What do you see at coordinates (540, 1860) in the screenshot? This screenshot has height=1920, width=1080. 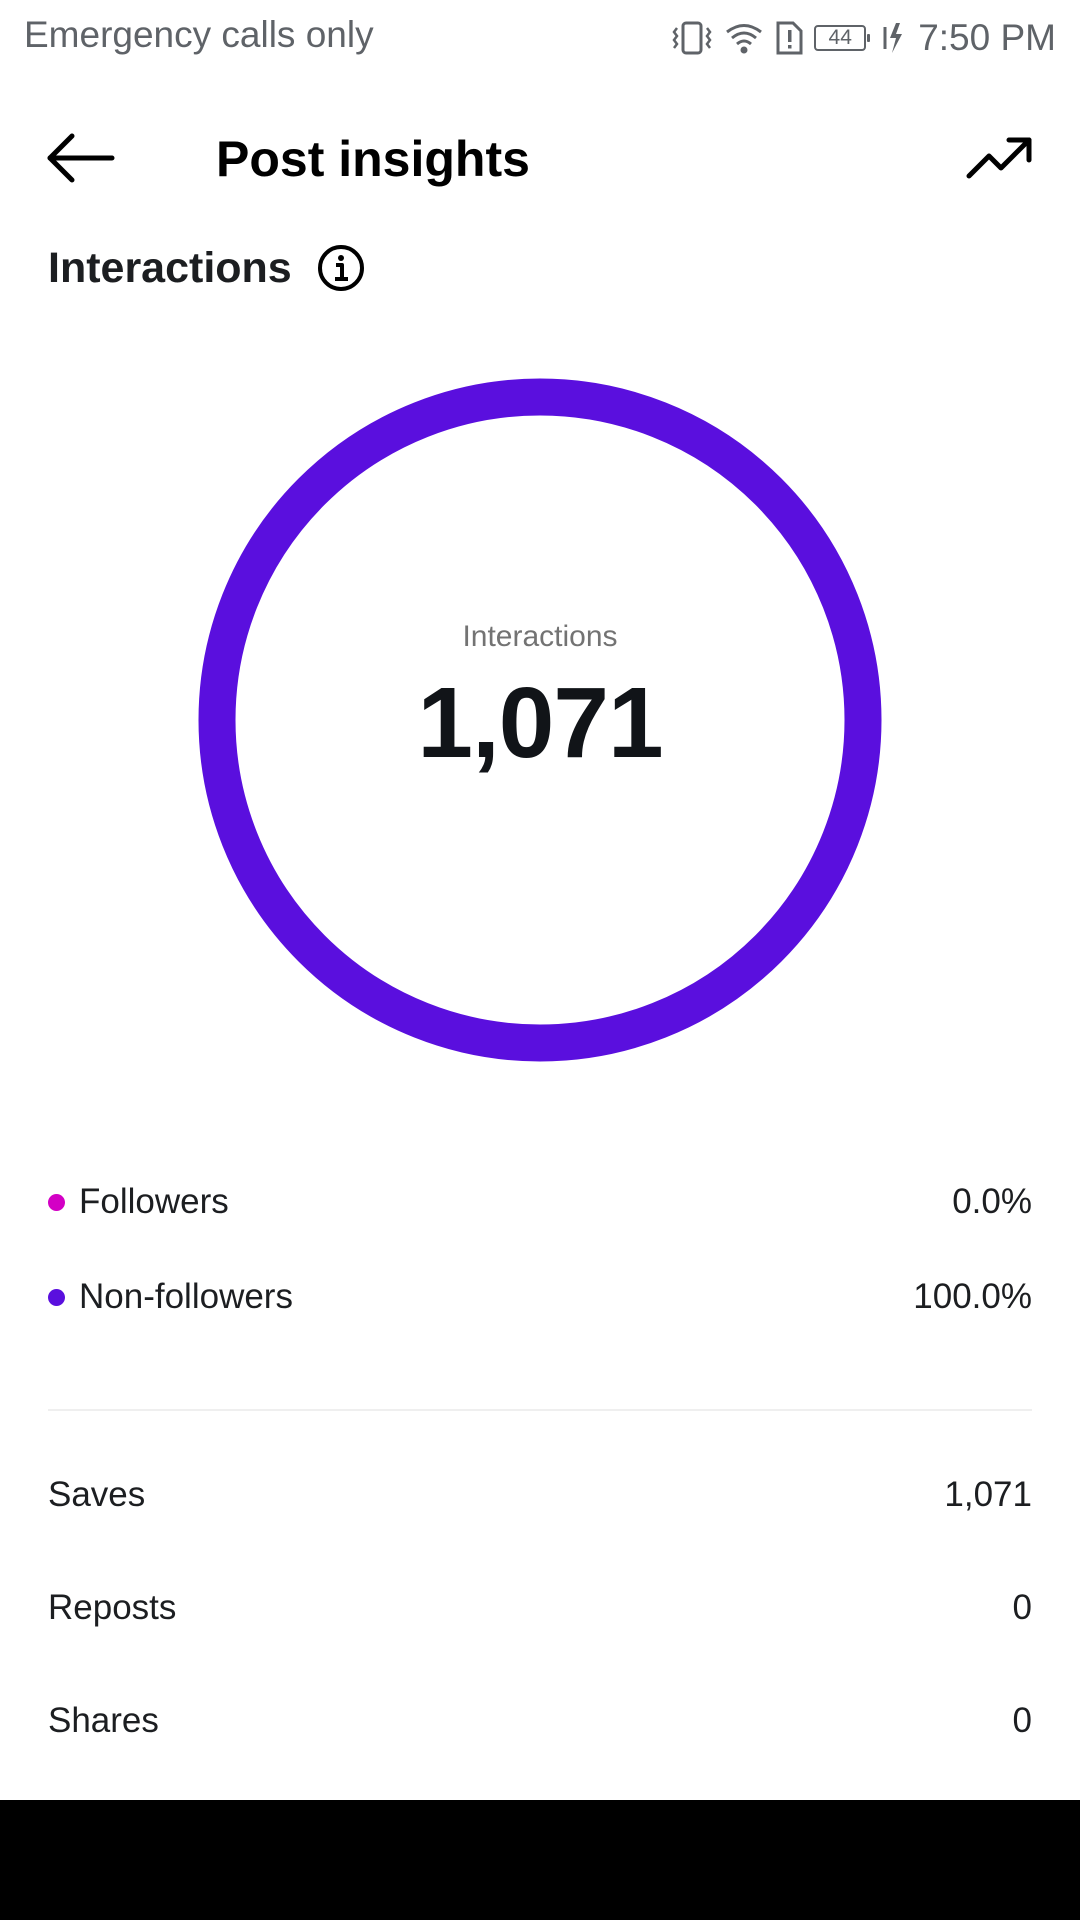 I see `system-navigation-bar` at bounding box center [540, 1860].